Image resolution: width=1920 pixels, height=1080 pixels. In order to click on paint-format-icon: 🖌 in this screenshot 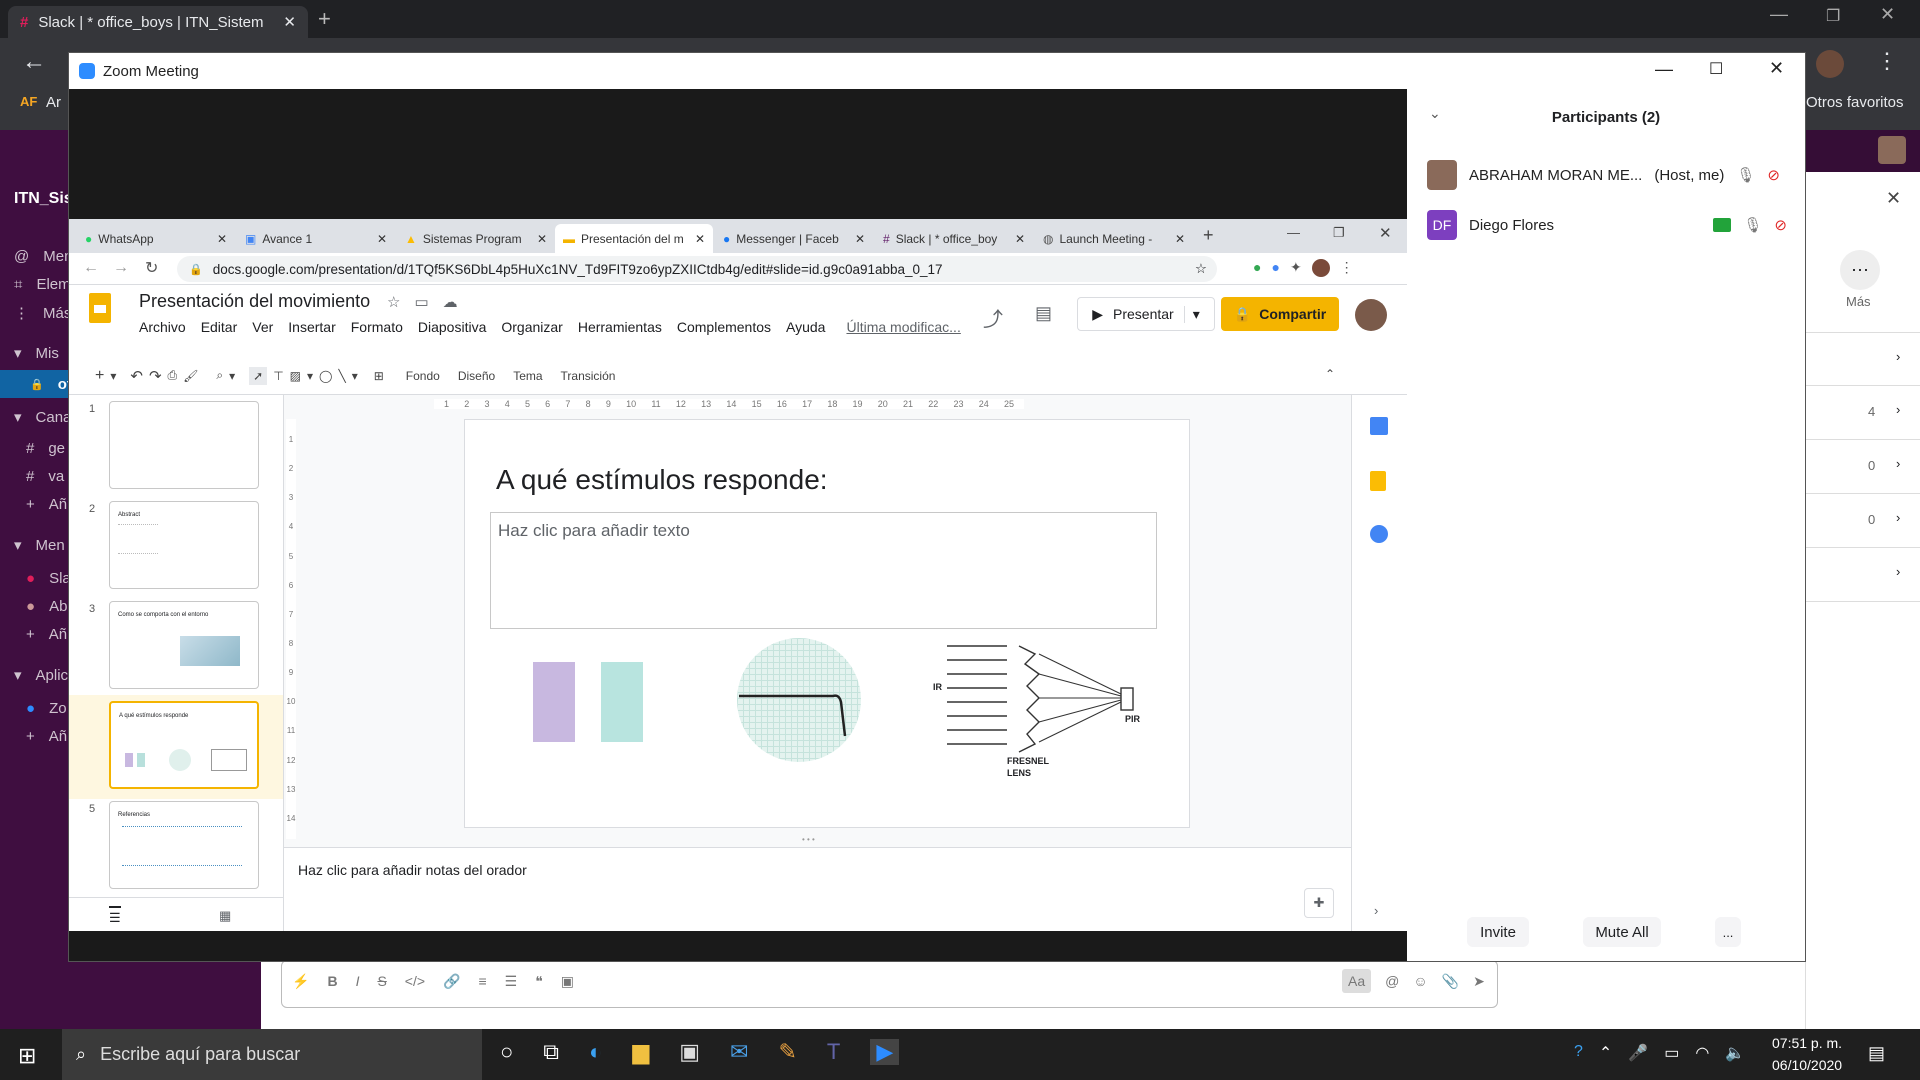, I will do `click(190, 376)`.